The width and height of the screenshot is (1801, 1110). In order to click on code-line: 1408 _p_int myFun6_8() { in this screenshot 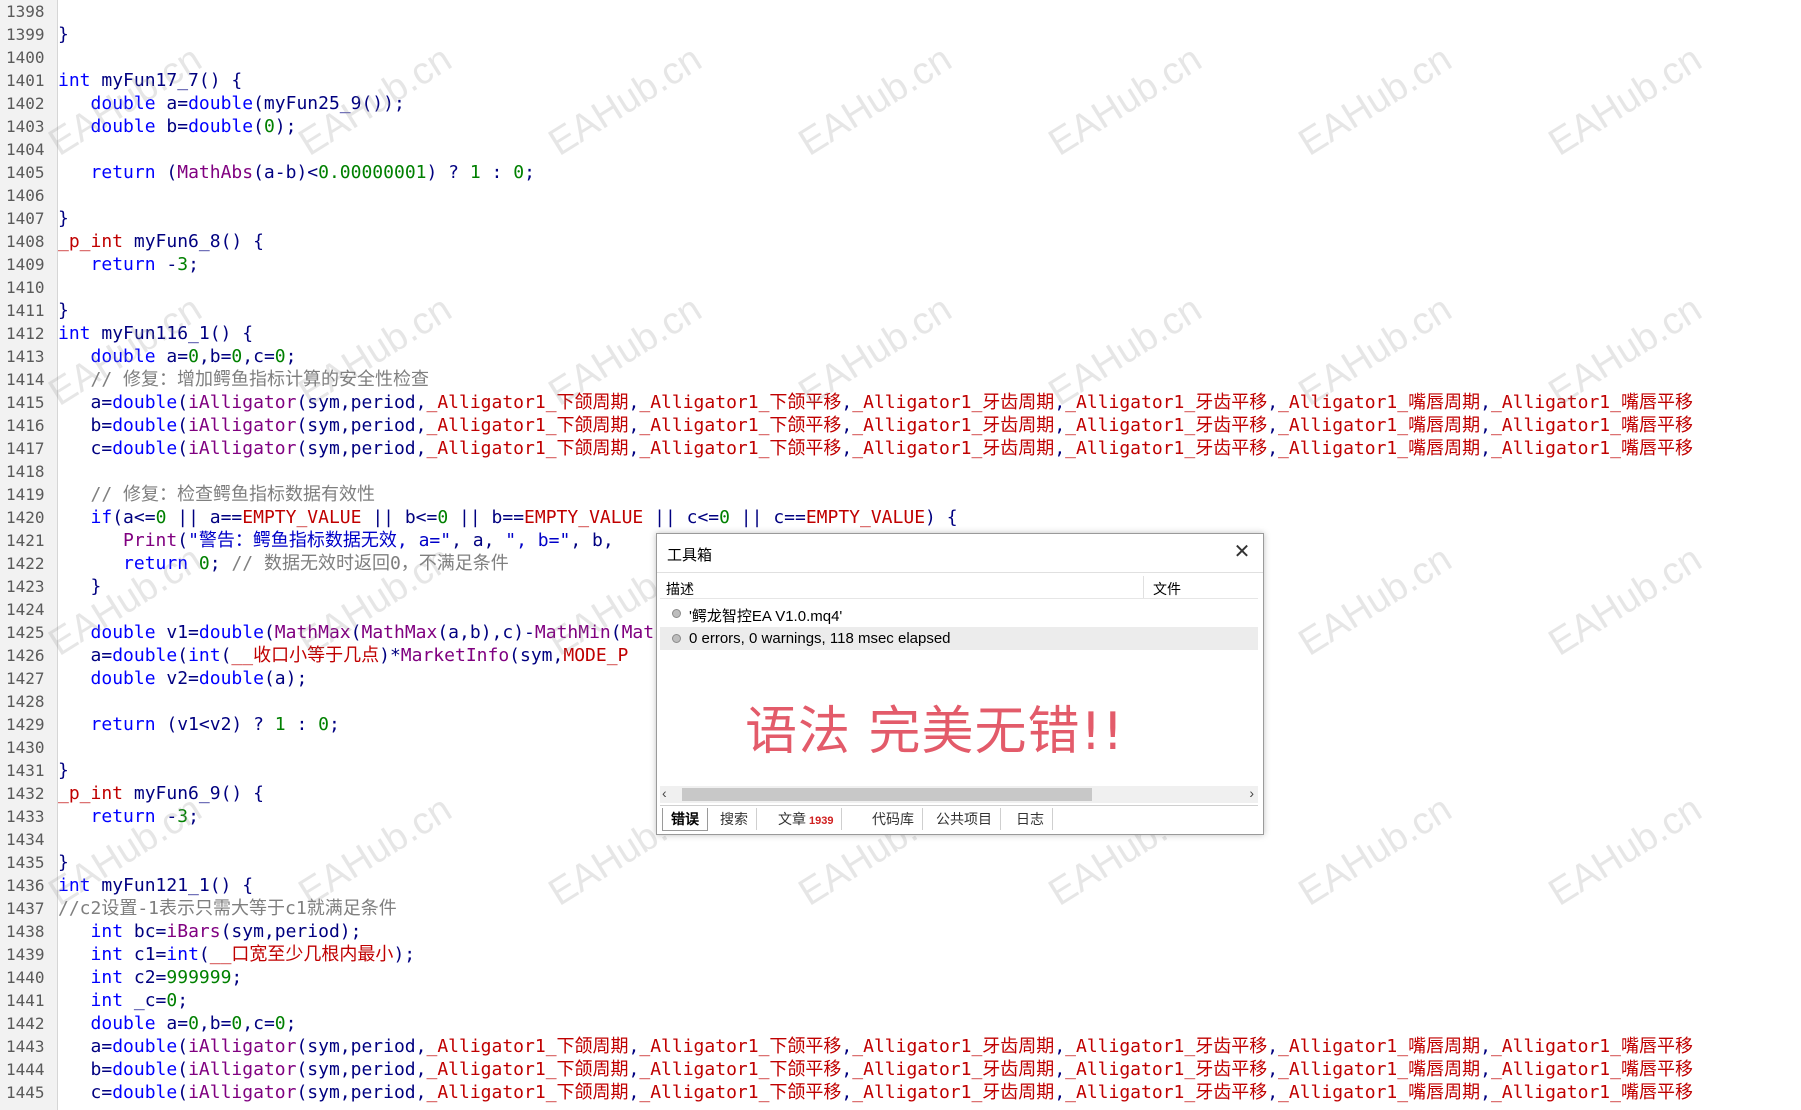, I will do `click(900, 241)`.